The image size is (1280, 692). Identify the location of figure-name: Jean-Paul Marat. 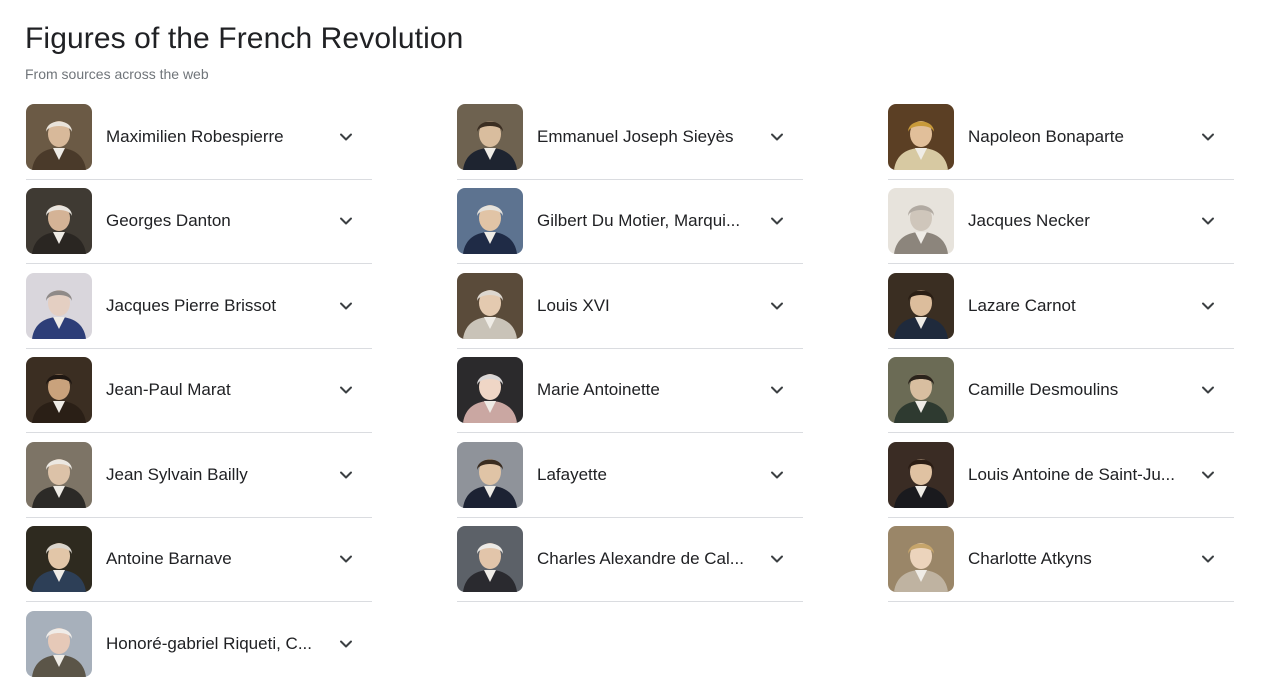
(168, 390).